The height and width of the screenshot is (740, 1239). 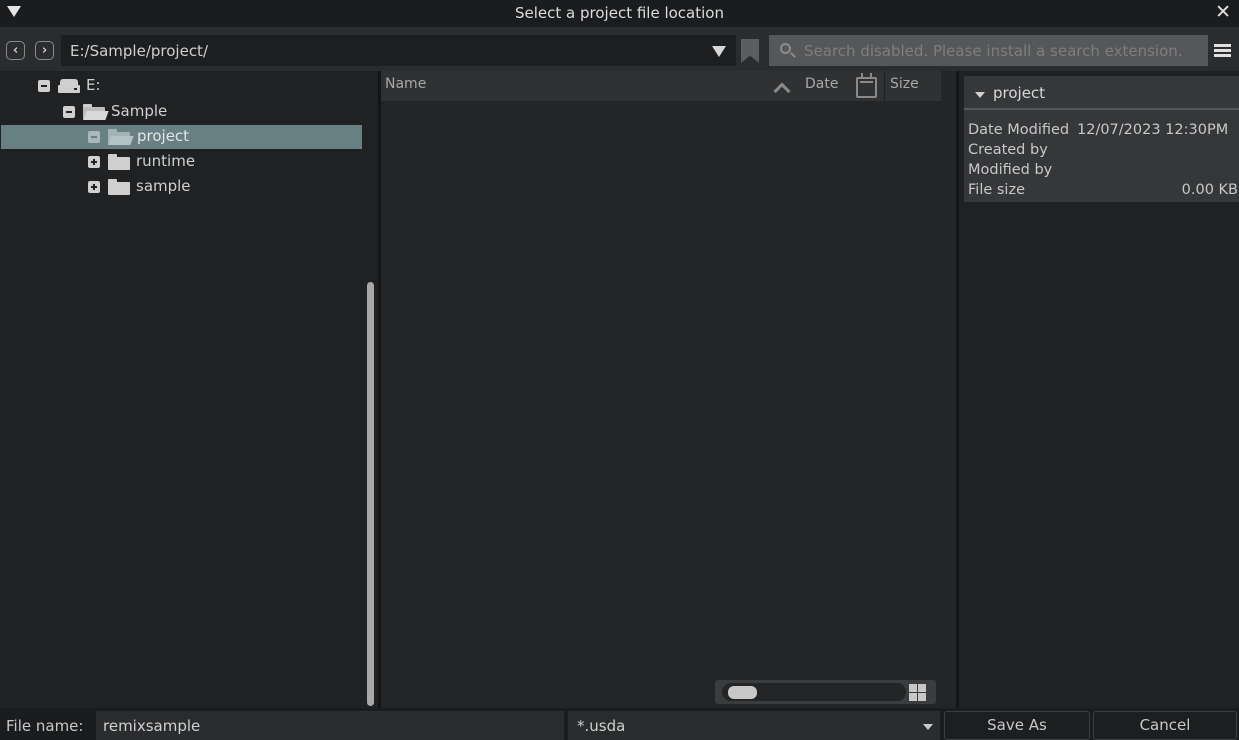 What do you see at coordinates (69, 86) in the screenshot?
I see `drive-icon` at bounding box center [69, 86].